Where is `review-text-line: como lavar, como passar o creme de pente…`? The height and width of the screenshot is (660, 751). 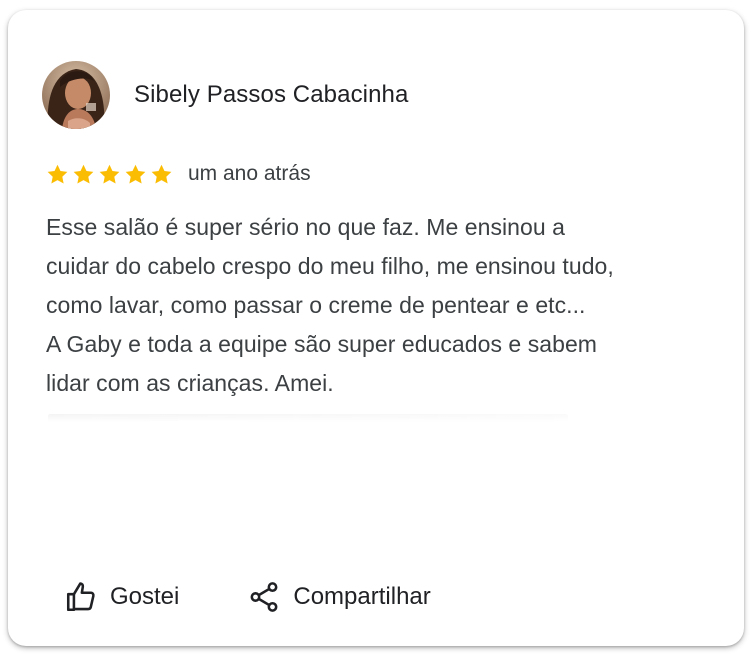 review-text-line: como lavar, como passar o creme de pente… is located at coordinates (316, 305).